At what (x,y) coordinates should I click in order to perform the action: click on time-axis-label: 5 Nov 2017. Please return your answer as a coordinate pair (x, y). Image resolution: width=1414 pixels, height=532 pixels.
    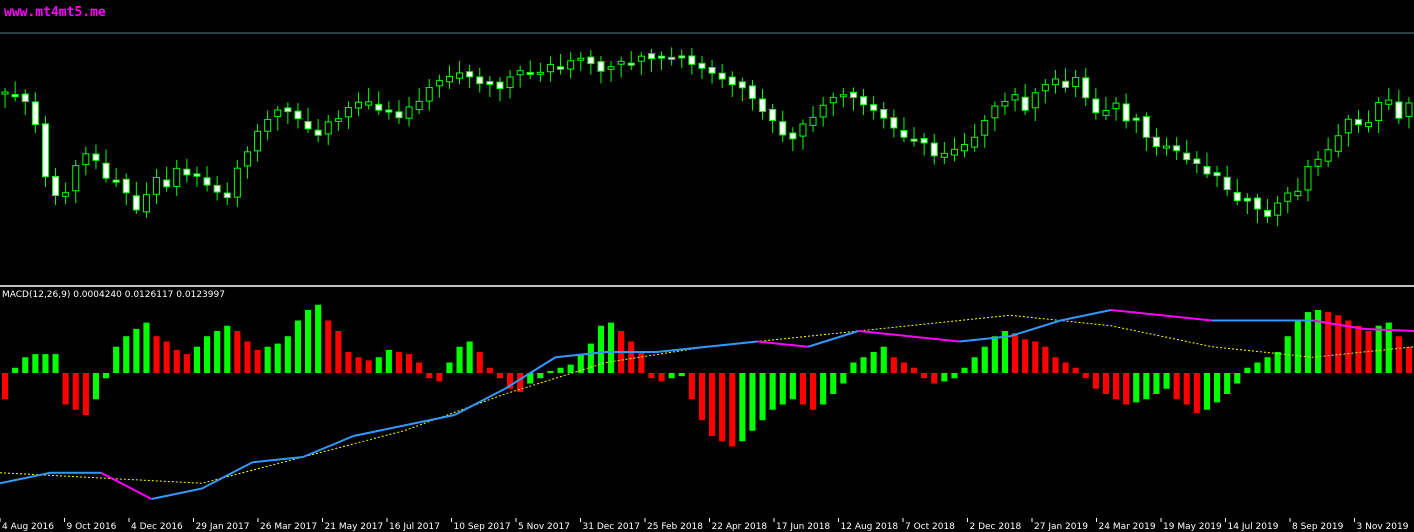
    Looking at the image, I should click on (544, 527).